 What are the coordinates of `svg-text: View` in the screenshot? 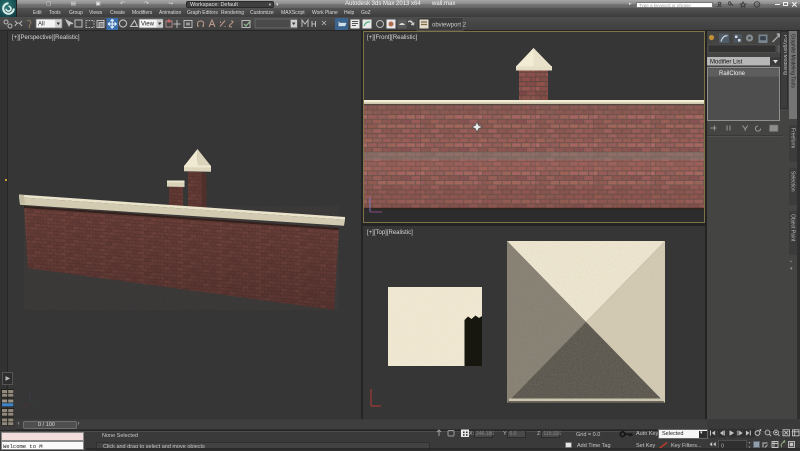 It's located at (148, 25).